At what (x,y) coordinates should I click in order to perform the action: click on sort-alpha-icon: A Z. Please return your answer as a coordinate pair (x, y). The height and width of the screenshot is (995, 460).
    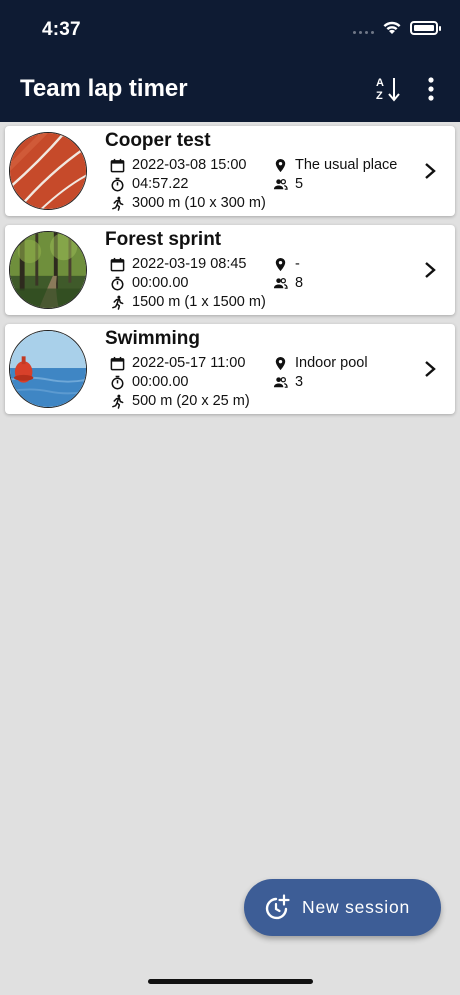
    Looking at the image, I should click on (389, 89).